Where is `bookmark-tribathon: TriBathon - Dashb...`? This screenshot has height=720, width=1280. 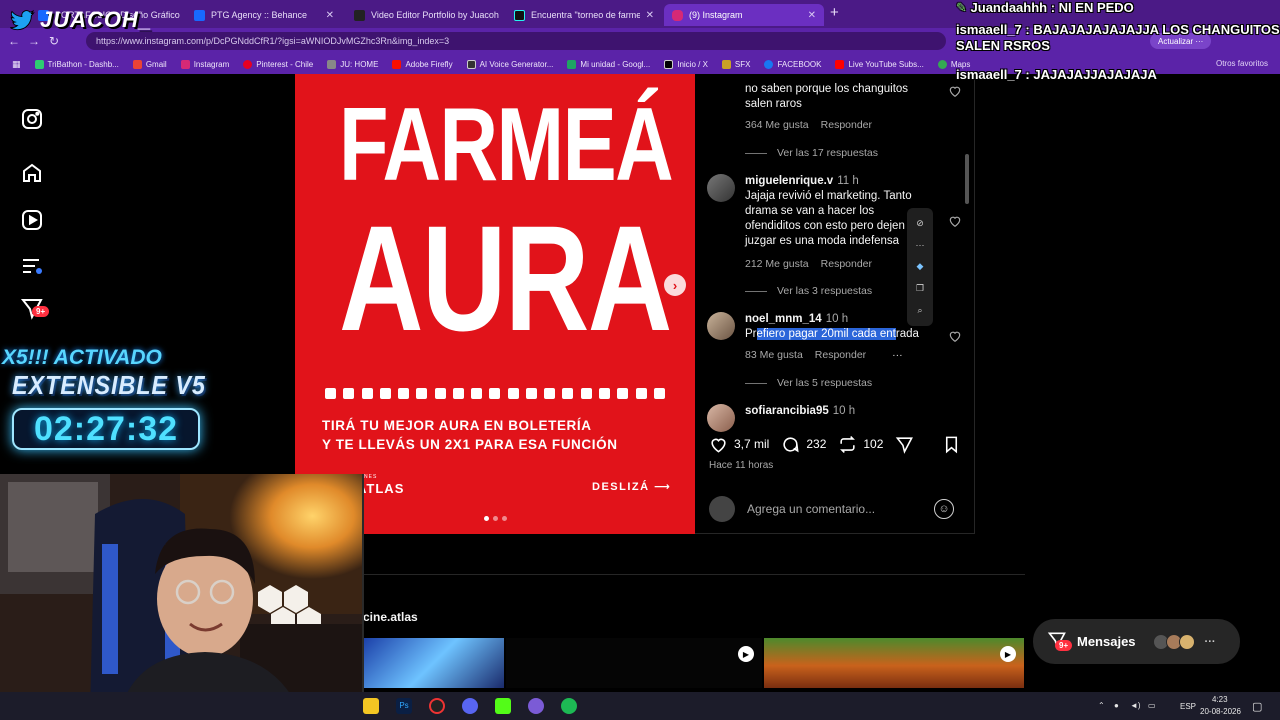 bookmark-tribathon: TriBathon - Dashb... is located at coordinates (76, 64).